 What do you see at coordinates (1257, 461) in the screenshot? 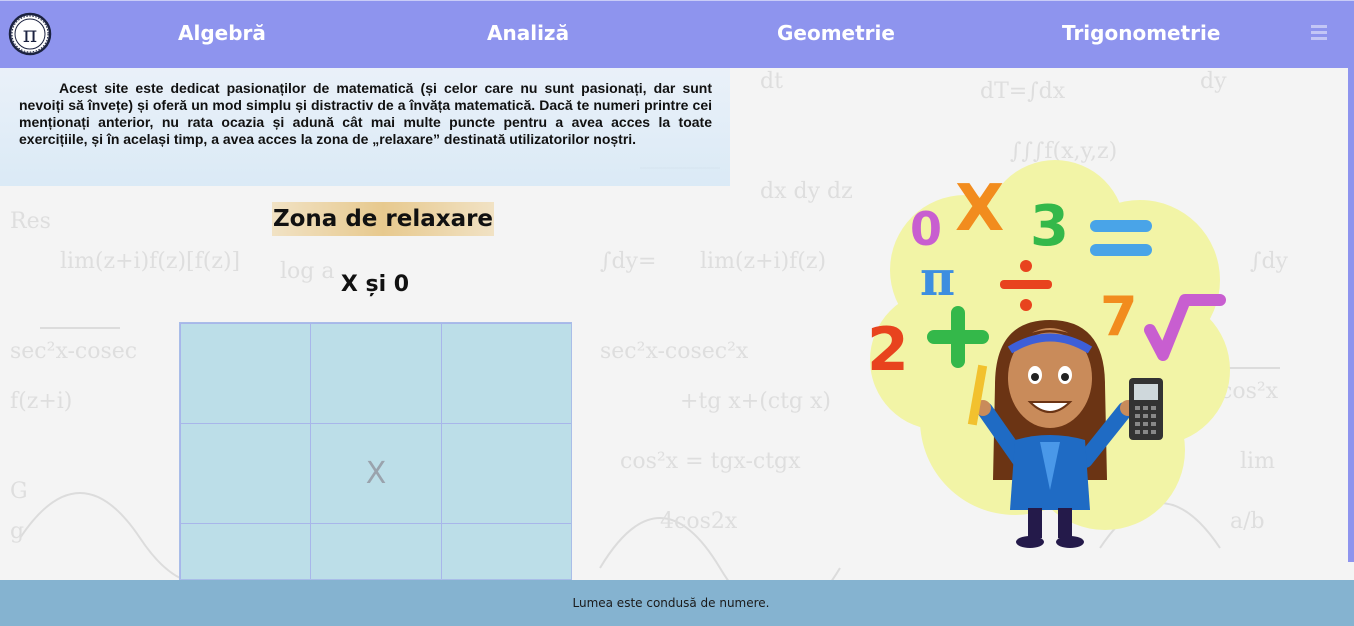
I see `svg-text: lim` at bounding box center [1257, 461].